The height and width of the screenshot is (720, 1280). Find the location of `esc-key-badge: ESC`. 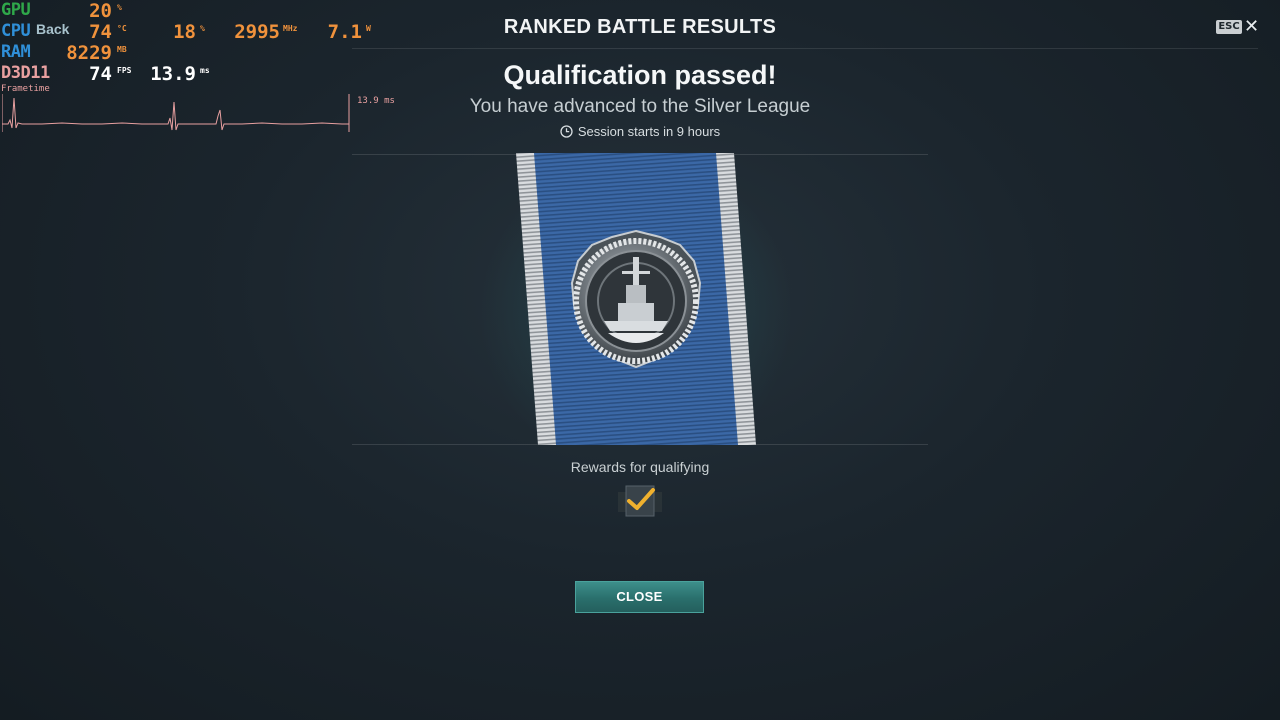

esc-key-badge: ESC is located at coordinates (1229, 27).